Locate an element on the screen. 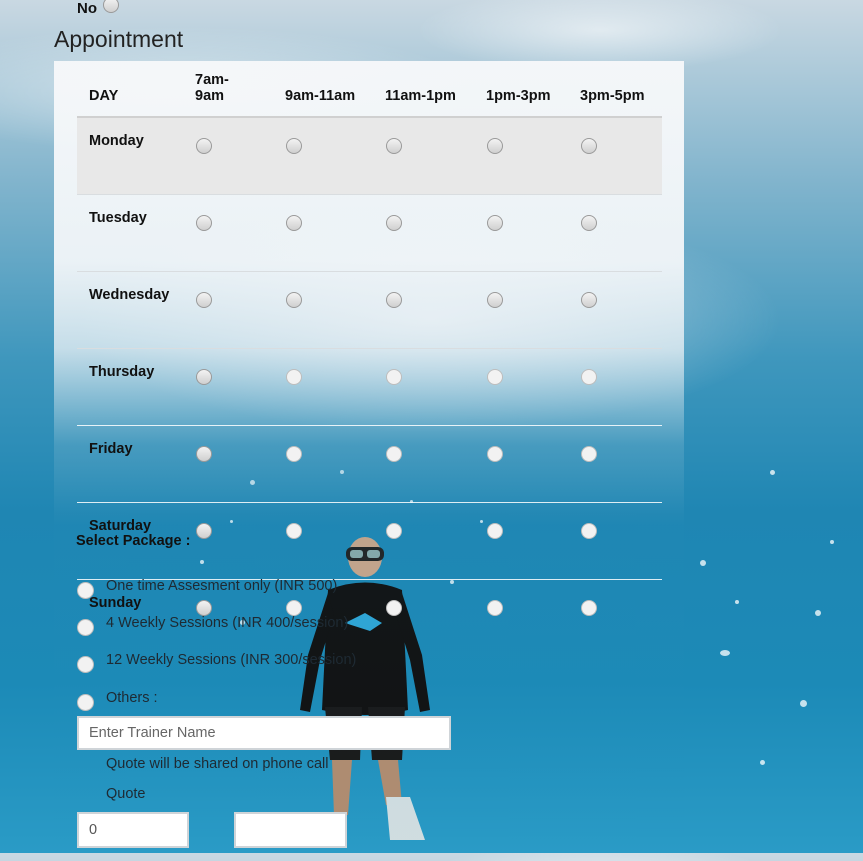  slot-radio-monday-3pm-5pm is located at coordinates (589, 146).